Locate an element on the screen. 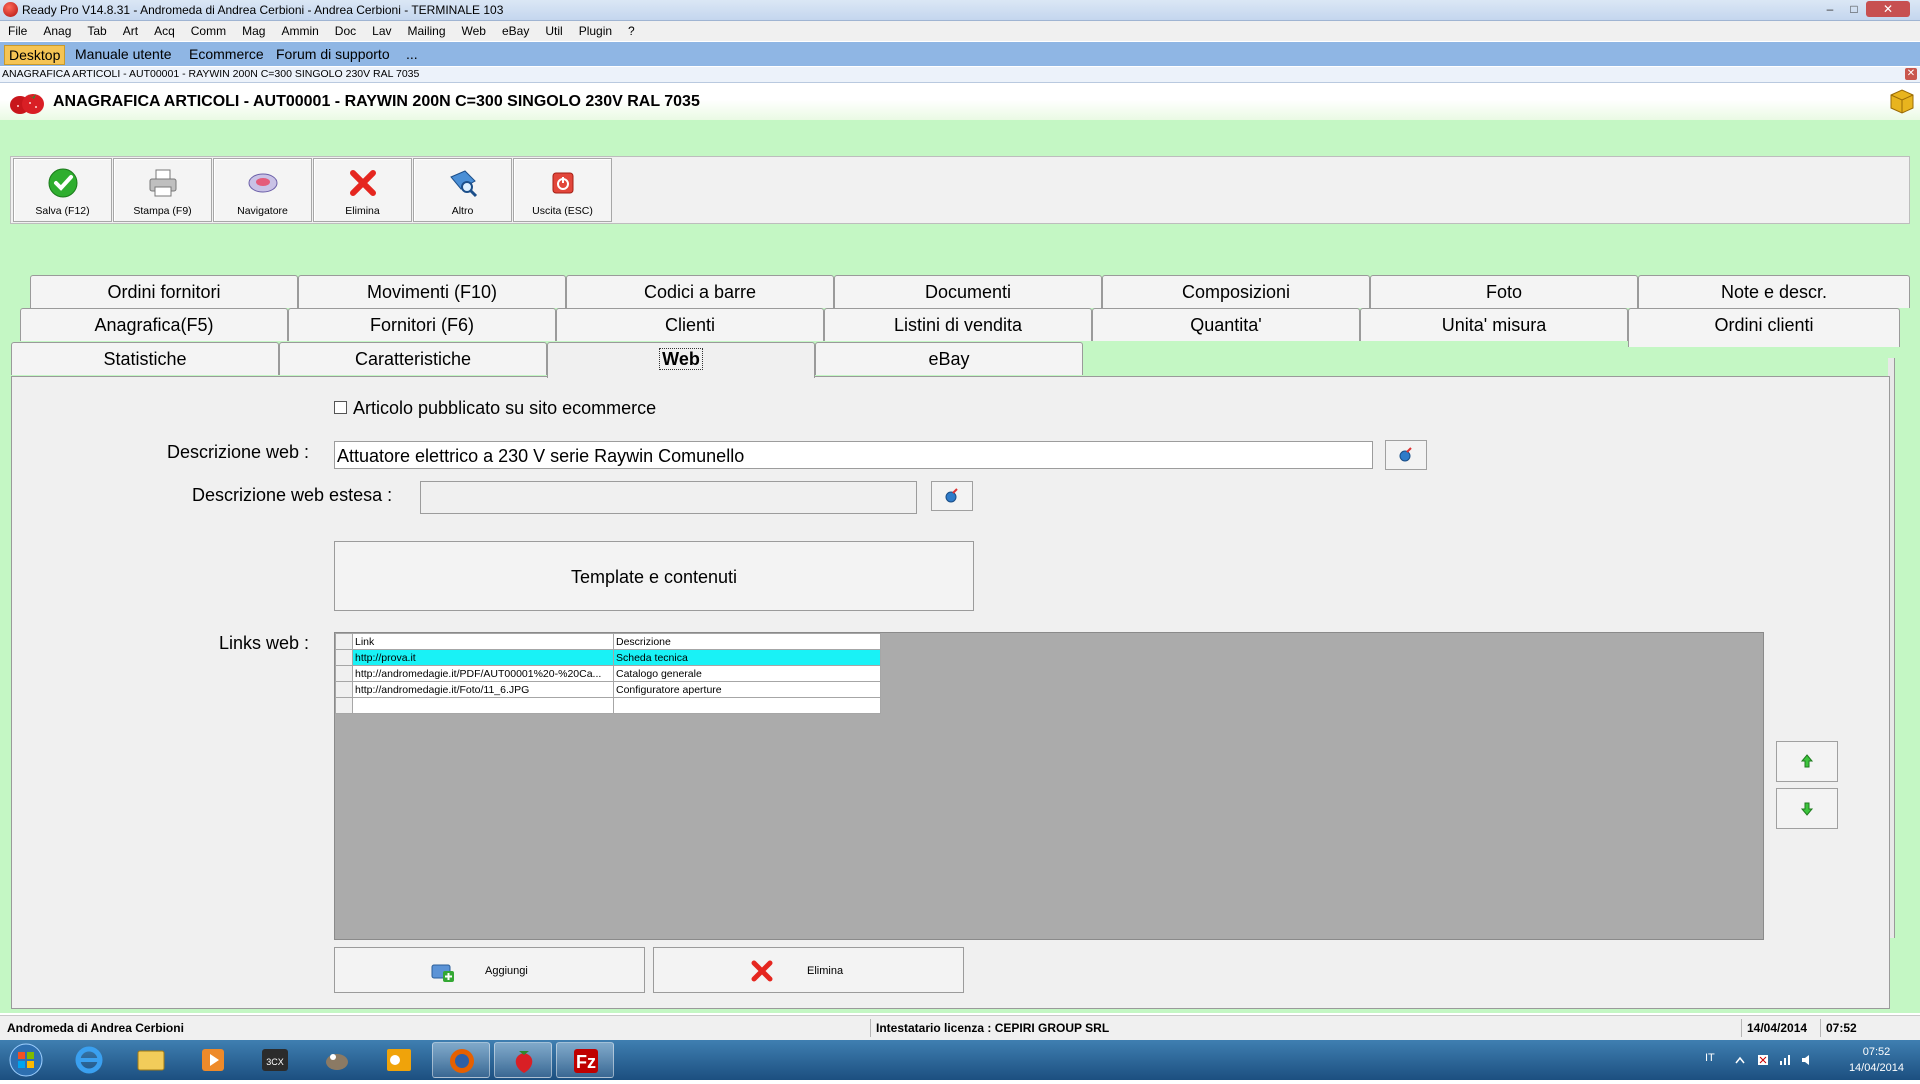 This screenshot has height=1084, width=1920. tab-web: Web is located at coordinates (681, 360).